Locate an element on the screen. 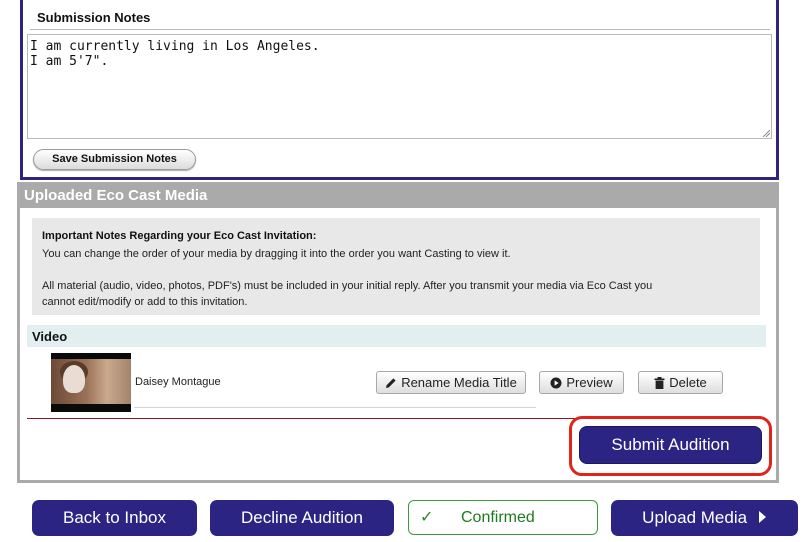  delete-button: Delete is located at coordinates (680, 382).